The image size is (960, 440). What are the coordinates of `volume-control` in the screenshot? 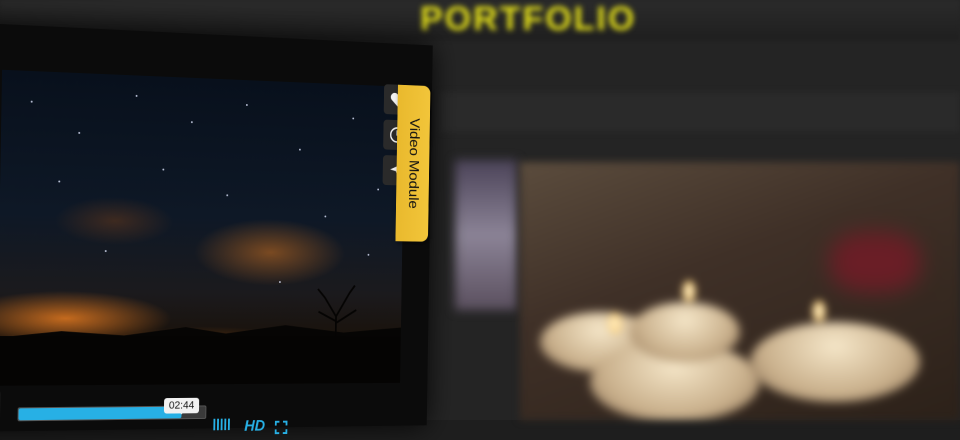 It's located at (221, 425).